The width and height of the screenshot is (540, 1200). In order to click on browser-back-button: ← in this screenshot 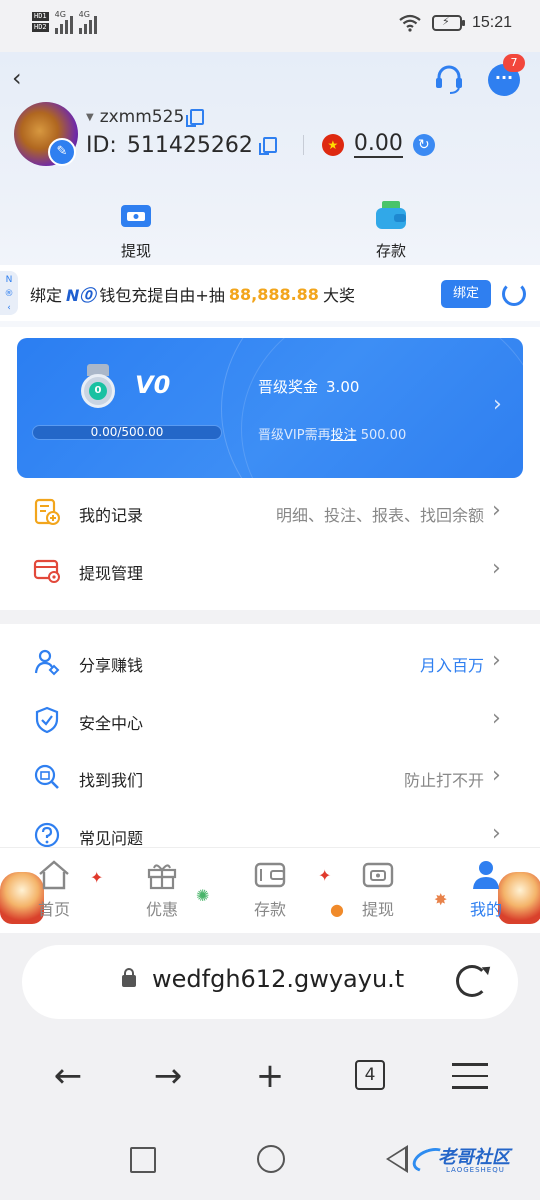, I will do `click(68, 1078)`.